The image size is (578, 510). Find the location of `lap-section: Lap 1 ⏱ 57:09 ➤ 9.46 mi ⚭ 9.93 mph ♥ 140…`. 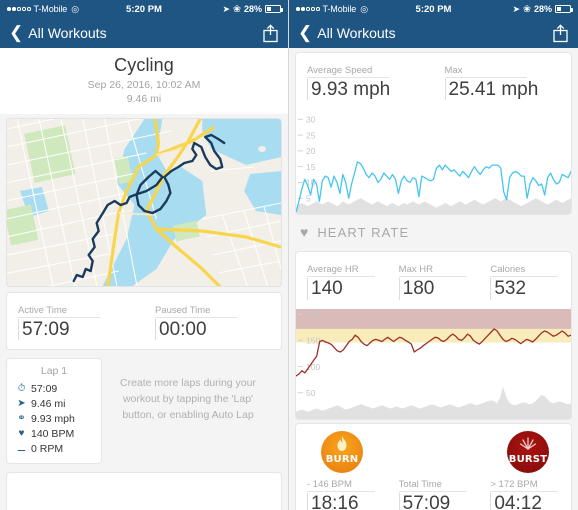

lap-section: Lap 1 ⏱ 57:09 ➤ 9.46 mi ⚭ 9.93 mph ♥ 140… is located at coordinates (144, 411).